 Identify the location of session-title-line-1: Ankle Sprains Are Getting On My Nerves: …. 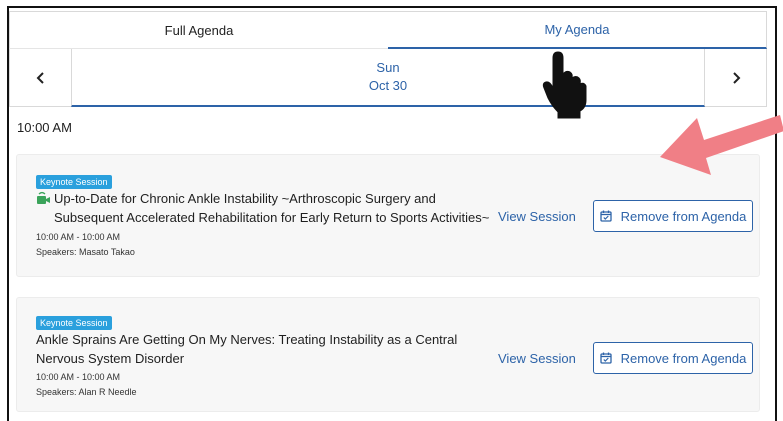
(246, 339).